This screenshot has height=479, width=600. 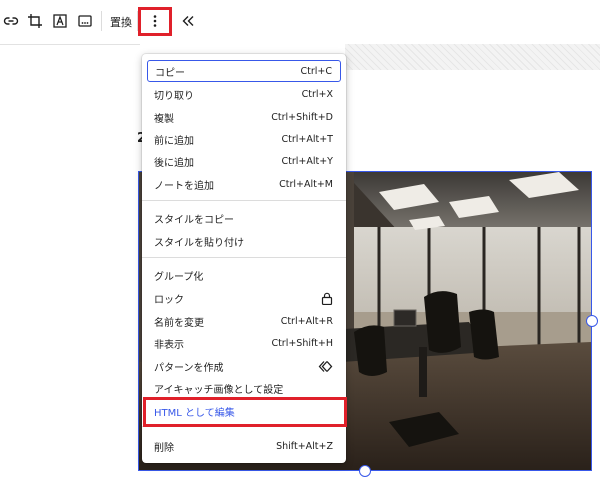 I want to click on menu-item-cut: 切り取り Ctrl+X, so click(x=244, y=94).